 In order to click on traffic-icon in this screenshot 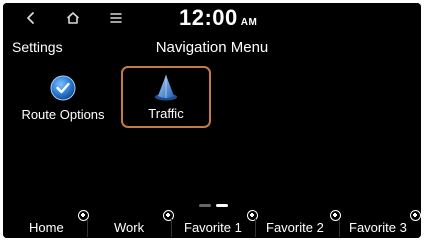, I will do `click(166, 87)`.